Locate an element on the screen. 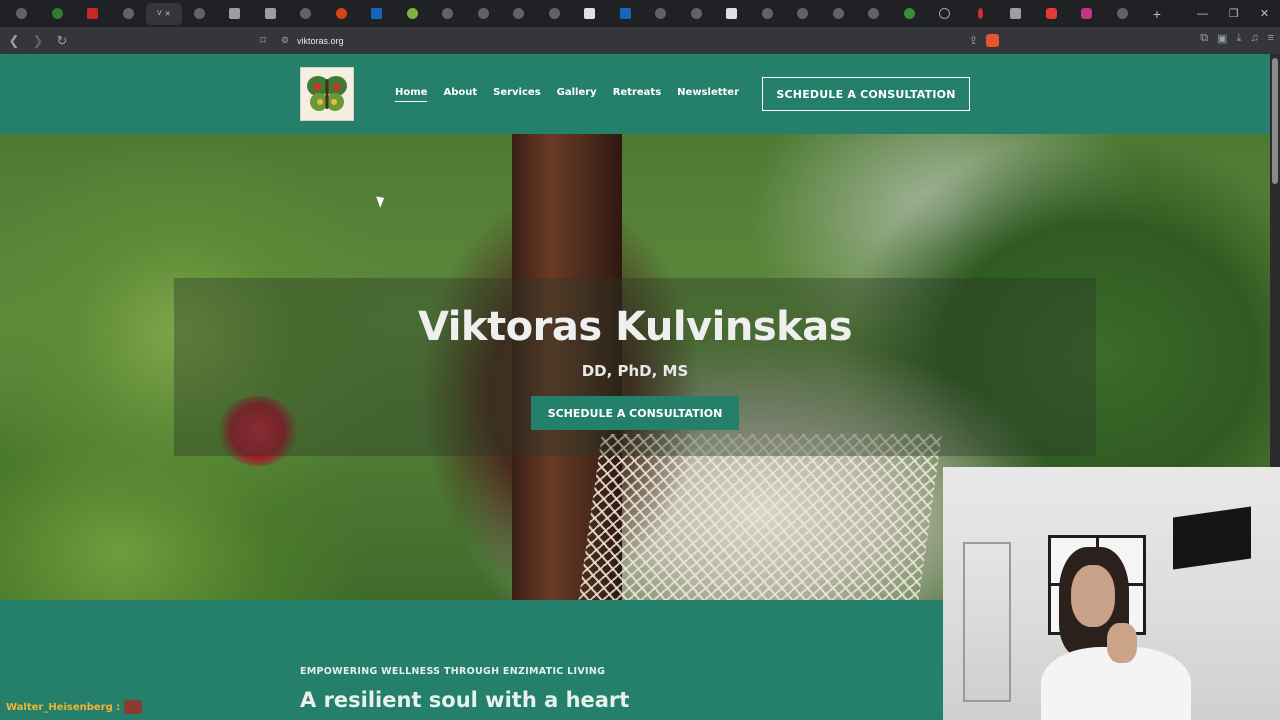 Image resolution: width=1280 pixels, height=720 pixels. tab-close-icon: ✕ is located at coordinates (168, 14).